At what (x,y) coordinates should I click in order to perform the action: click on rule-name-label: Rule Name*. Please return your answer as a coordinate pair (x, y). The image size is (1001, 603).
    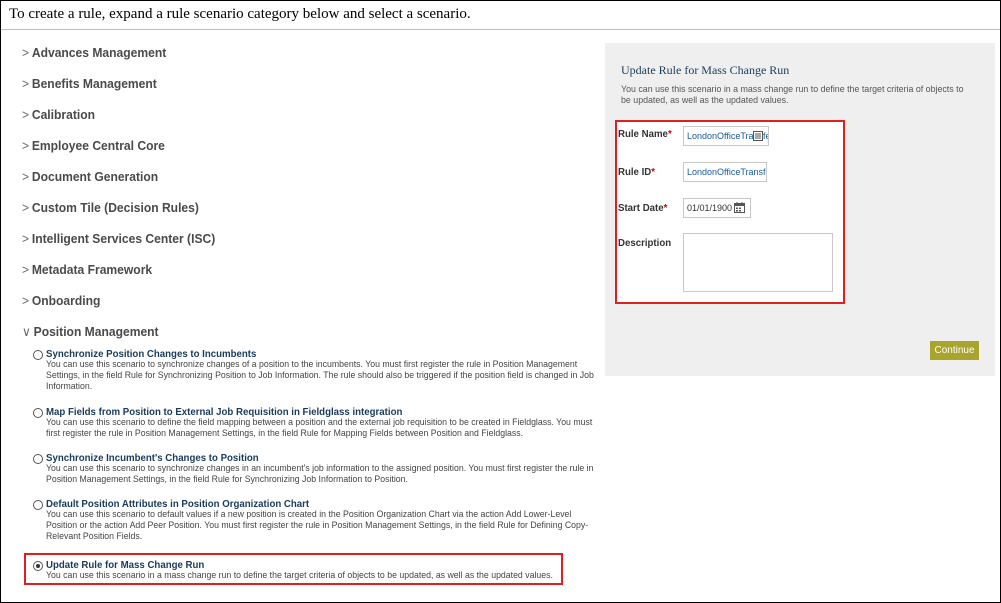
    Looking at the image, I should click on (645, 134).